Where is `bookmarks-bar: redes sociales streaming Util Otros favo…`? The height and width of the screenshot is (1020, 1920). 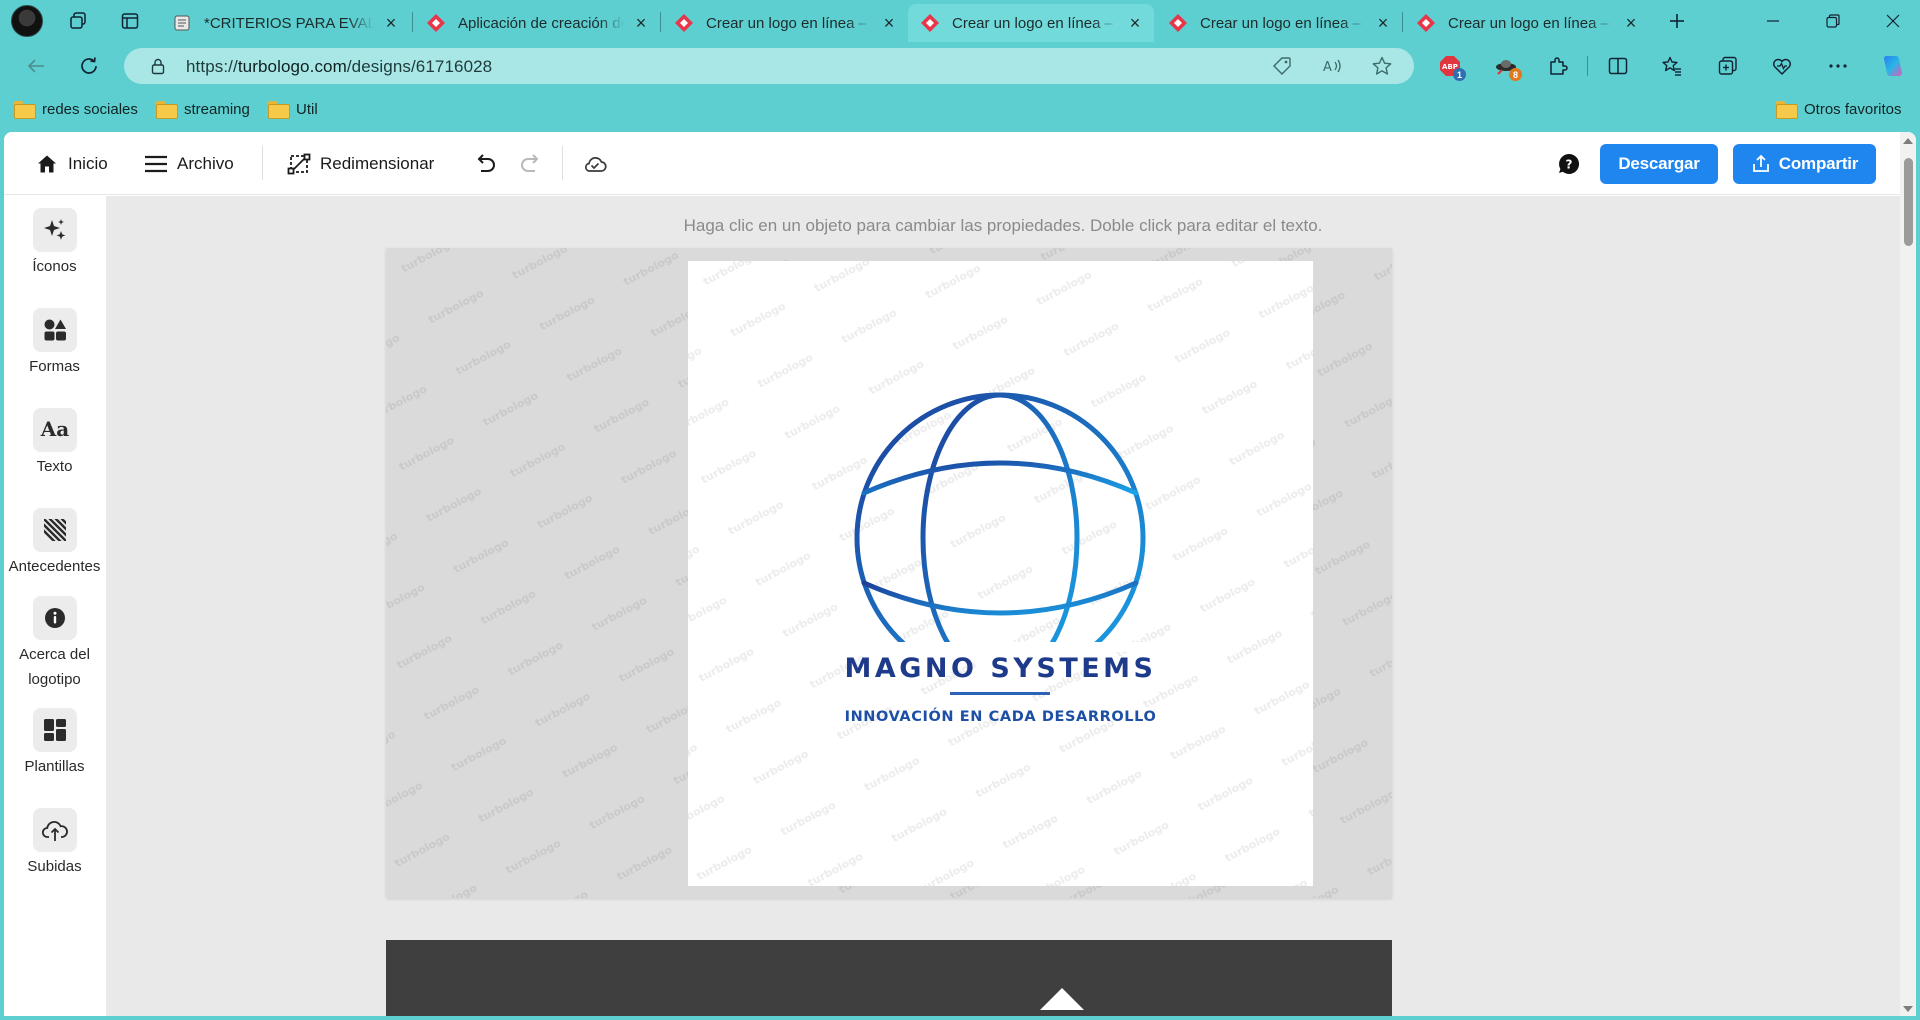 bookmarks-bar: redes sociales streaming Util Otros favo… is located at coordinates (960, 109).